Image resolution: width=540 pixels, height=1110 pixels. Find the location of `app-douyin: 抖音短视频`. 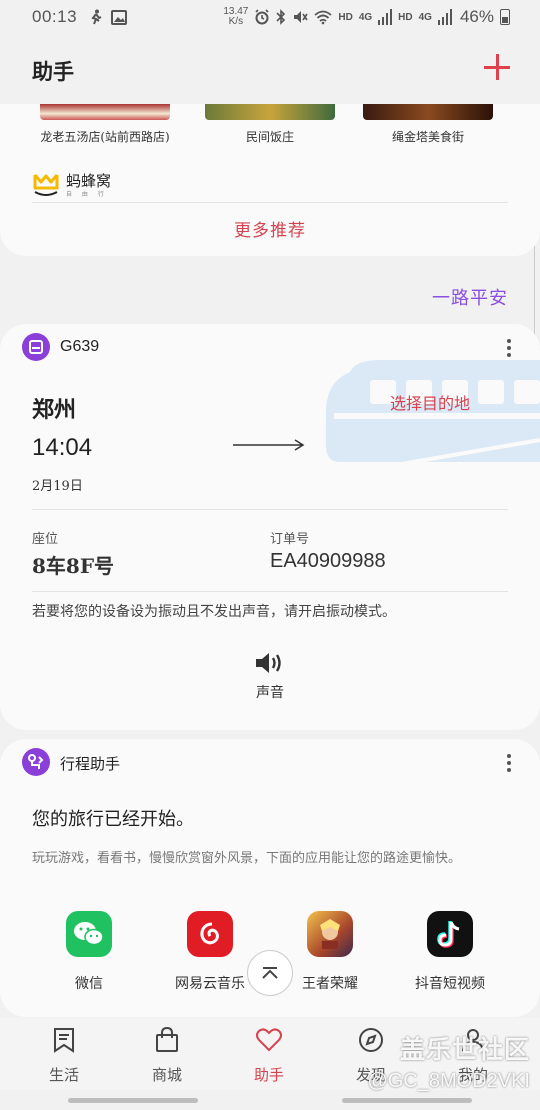

app-douyin: 抖音短视频 is located at coordinates (450, 952).